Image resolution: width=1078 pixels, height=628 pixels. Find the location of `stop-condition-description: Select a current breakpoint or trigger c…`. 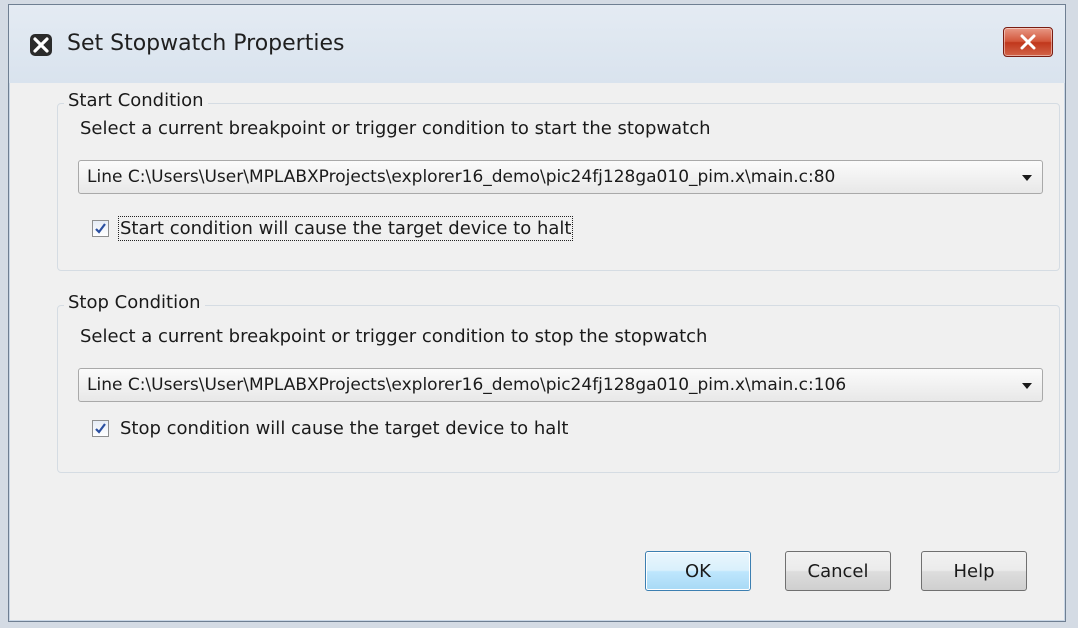

stop-condition-description: Select a current breakpoint or trigger c… is located at coordinates (394, 336).